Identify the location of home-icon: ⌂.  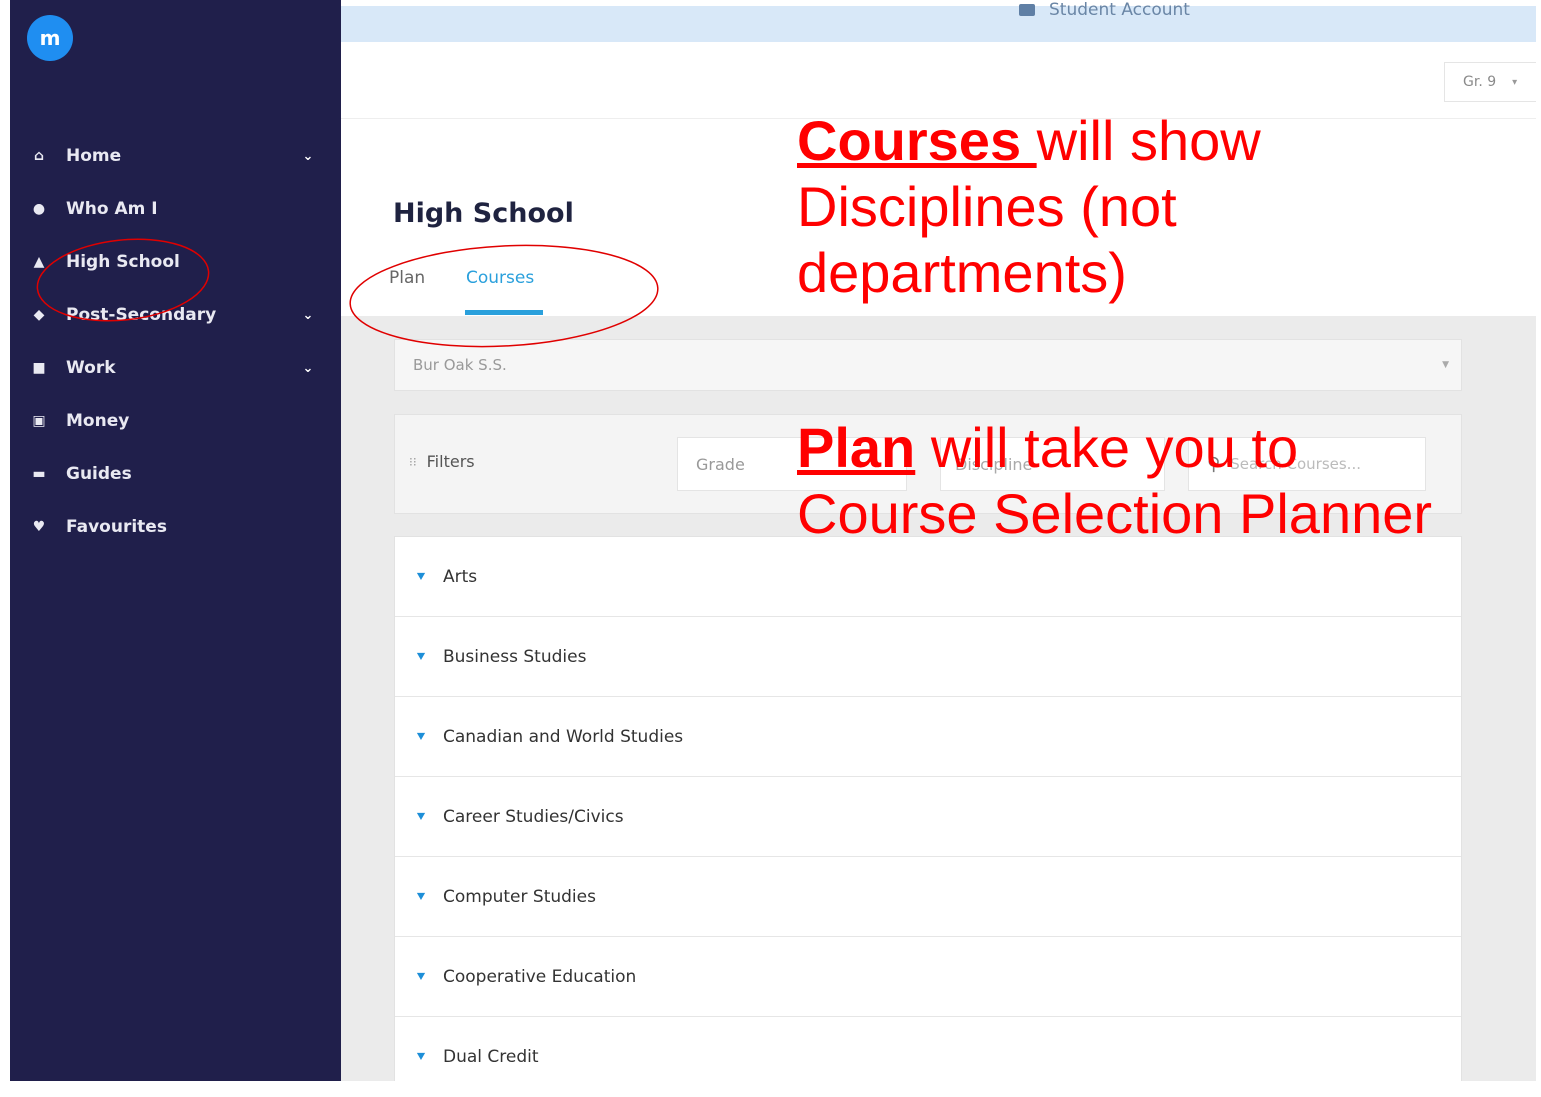
(39, 156).